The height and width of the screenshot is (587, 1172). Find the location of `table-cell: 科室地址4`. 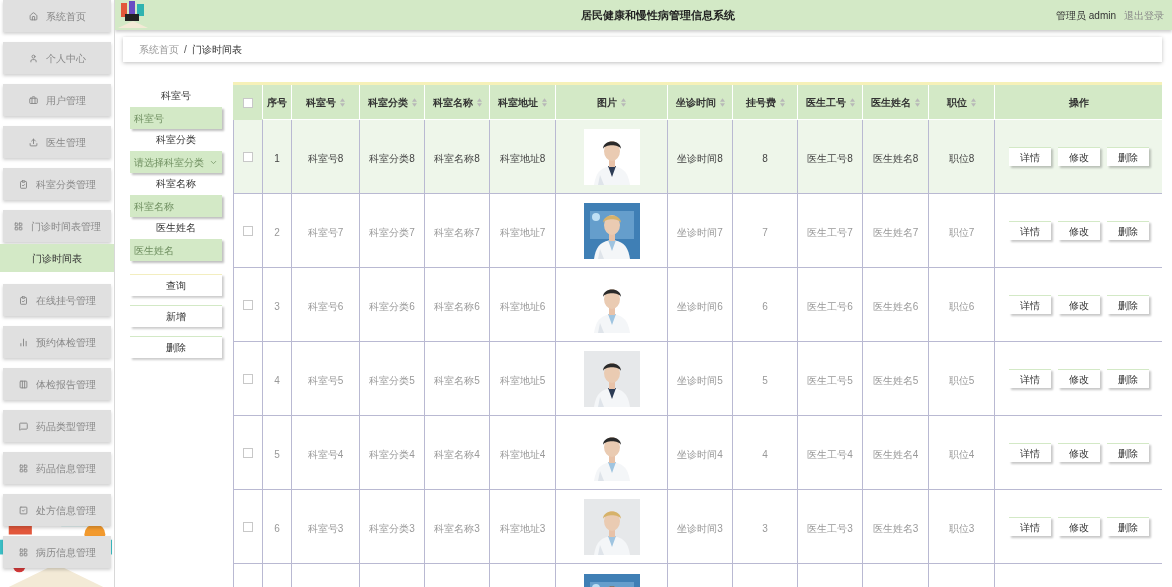

table-cell: 科室地址4 is located at coordinates (522, 454).